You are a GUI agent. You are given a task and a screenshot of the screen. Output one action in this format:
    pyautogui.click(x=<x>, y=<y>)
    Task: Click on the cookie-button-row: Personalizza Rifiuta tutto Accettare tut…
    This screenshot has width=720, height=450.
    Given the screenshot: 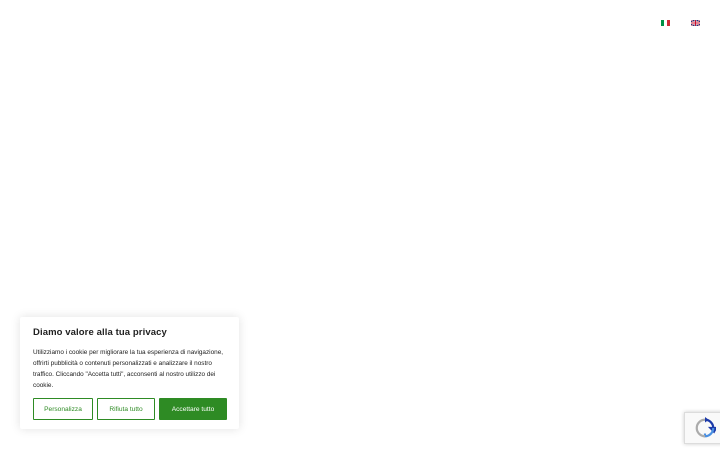 What is the action you would take?
    pyautogui.click(x=130, y=409)
    